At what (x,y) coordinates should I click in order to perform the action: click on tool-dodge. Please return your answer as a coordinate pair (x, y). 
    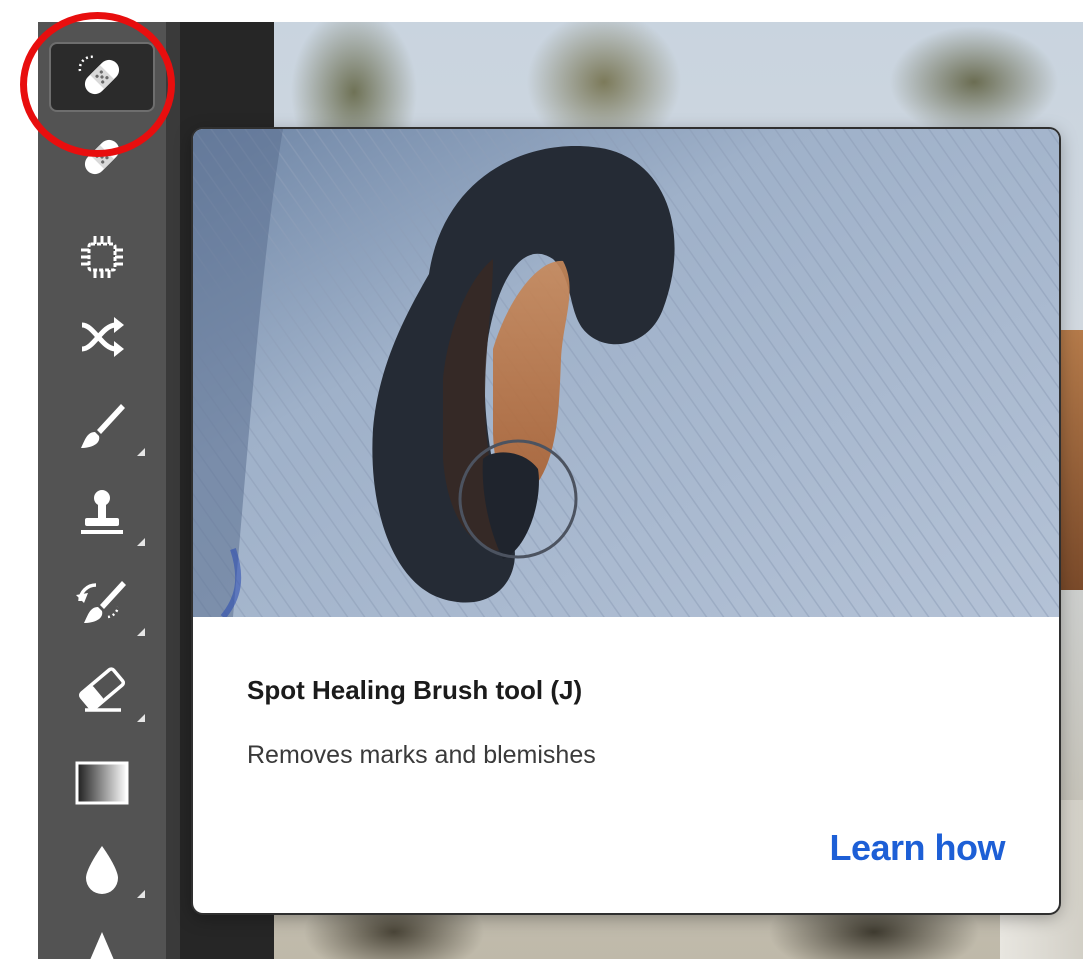
    Looking at the image, I should click on (102, 936).